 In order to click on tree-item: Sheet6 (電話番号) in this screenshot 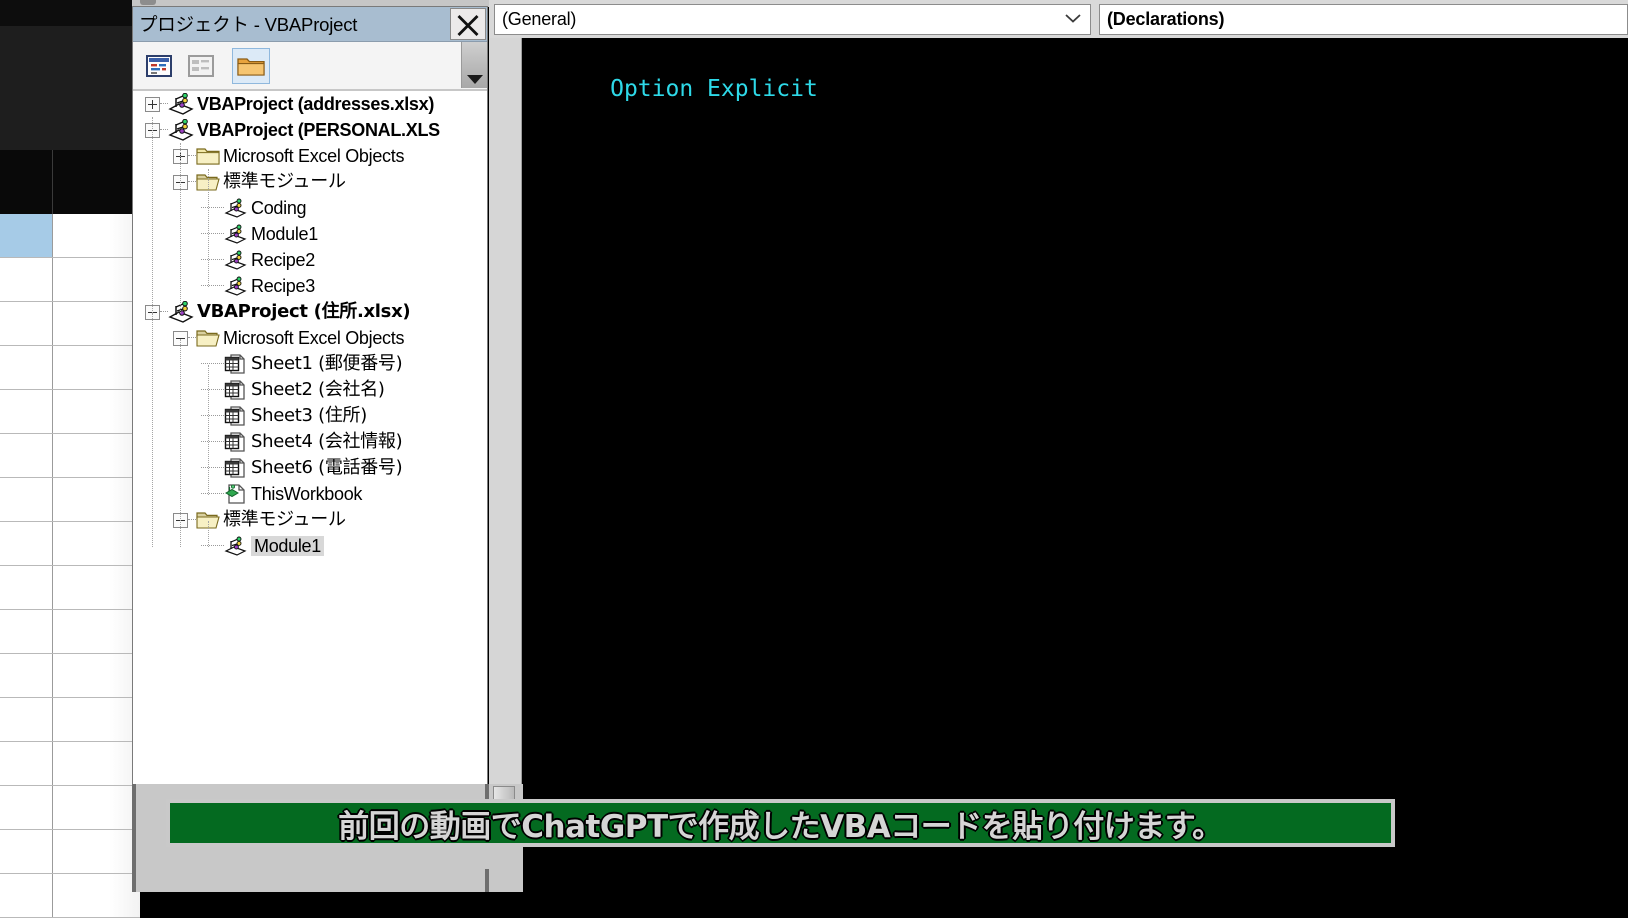, I will do `click(310, 468)`.